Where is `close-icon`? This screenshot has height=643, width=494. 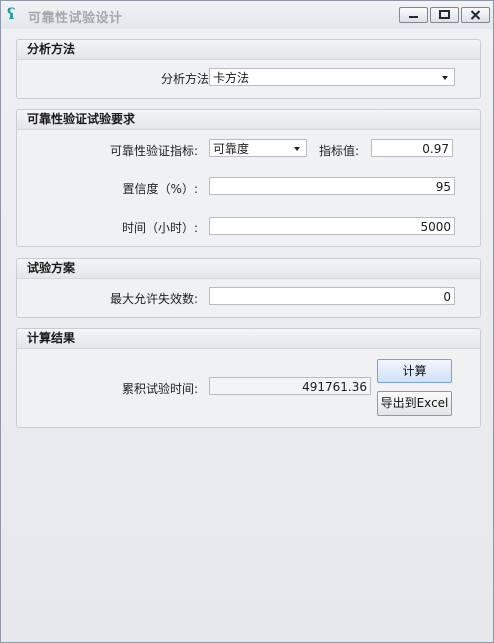 close-icon is located at coordinates (475, 15).